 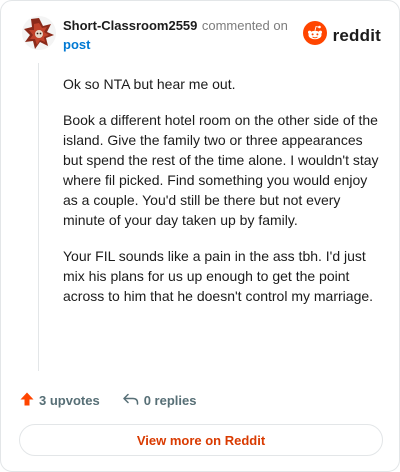 I want to click on reply-button: 0 replies, so click(x=159, y=400).